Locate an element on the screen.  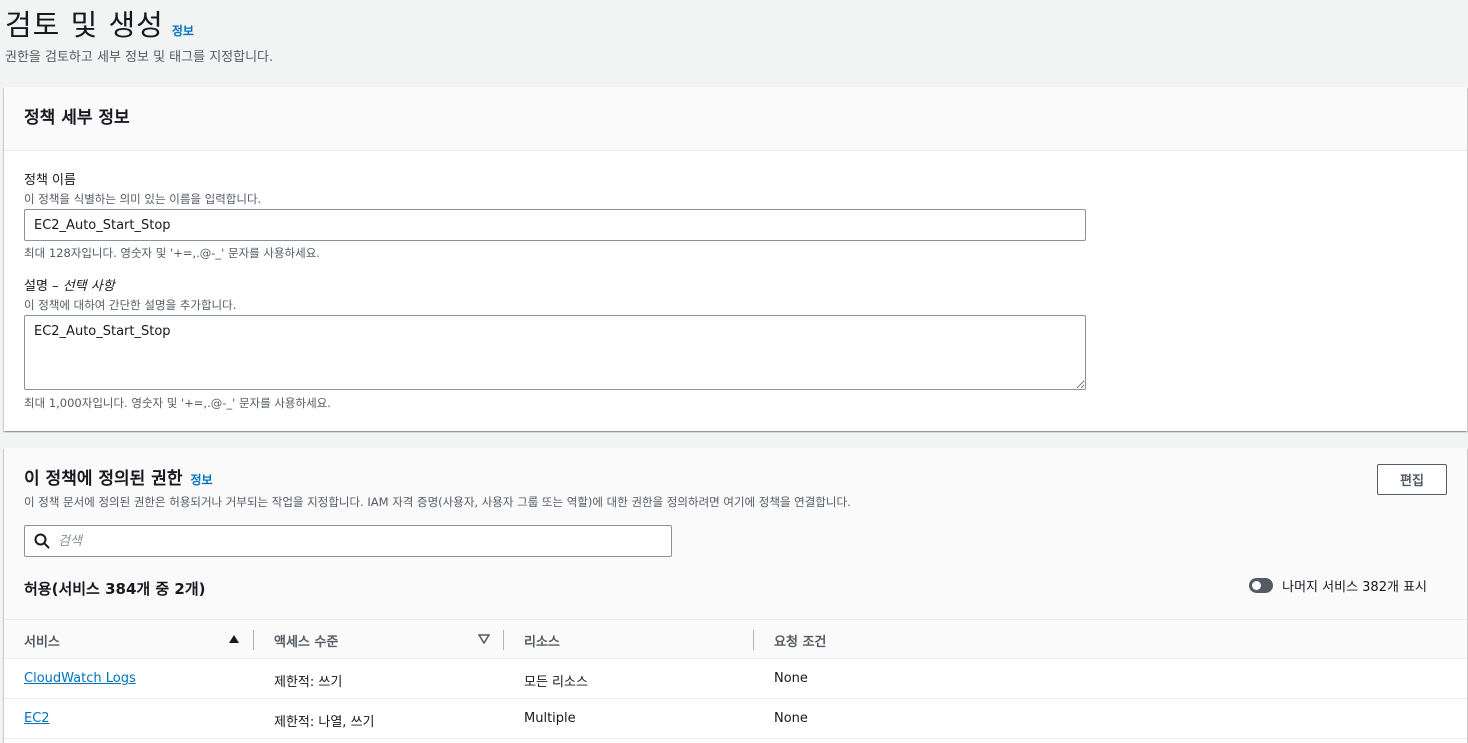
column-header-access-level: 액세스 수준 is located at coordinates (306, 640).